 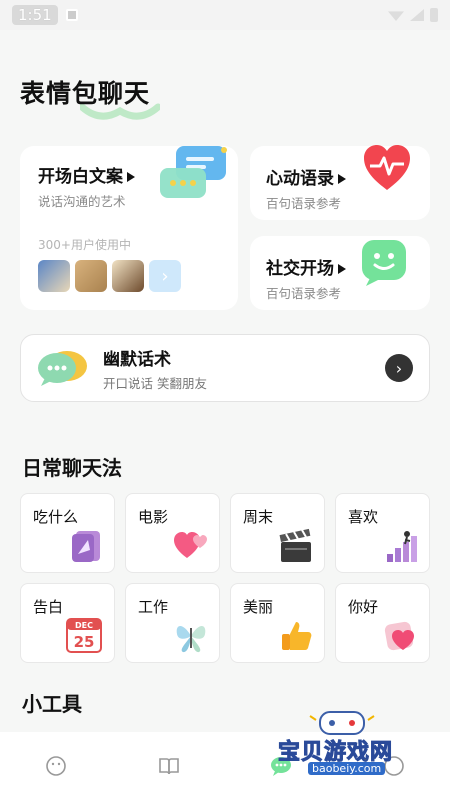 I want to click on butterfly-icon, so click(x=191, y=639).